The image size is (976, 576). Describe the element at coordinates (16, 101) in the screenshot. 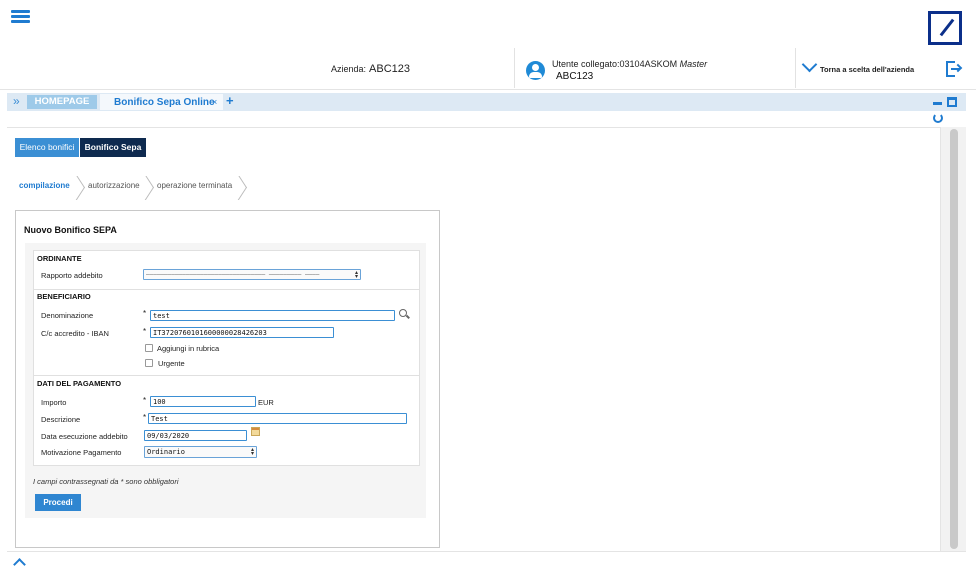

I see `expand-sidebar-icon: »` at that location.